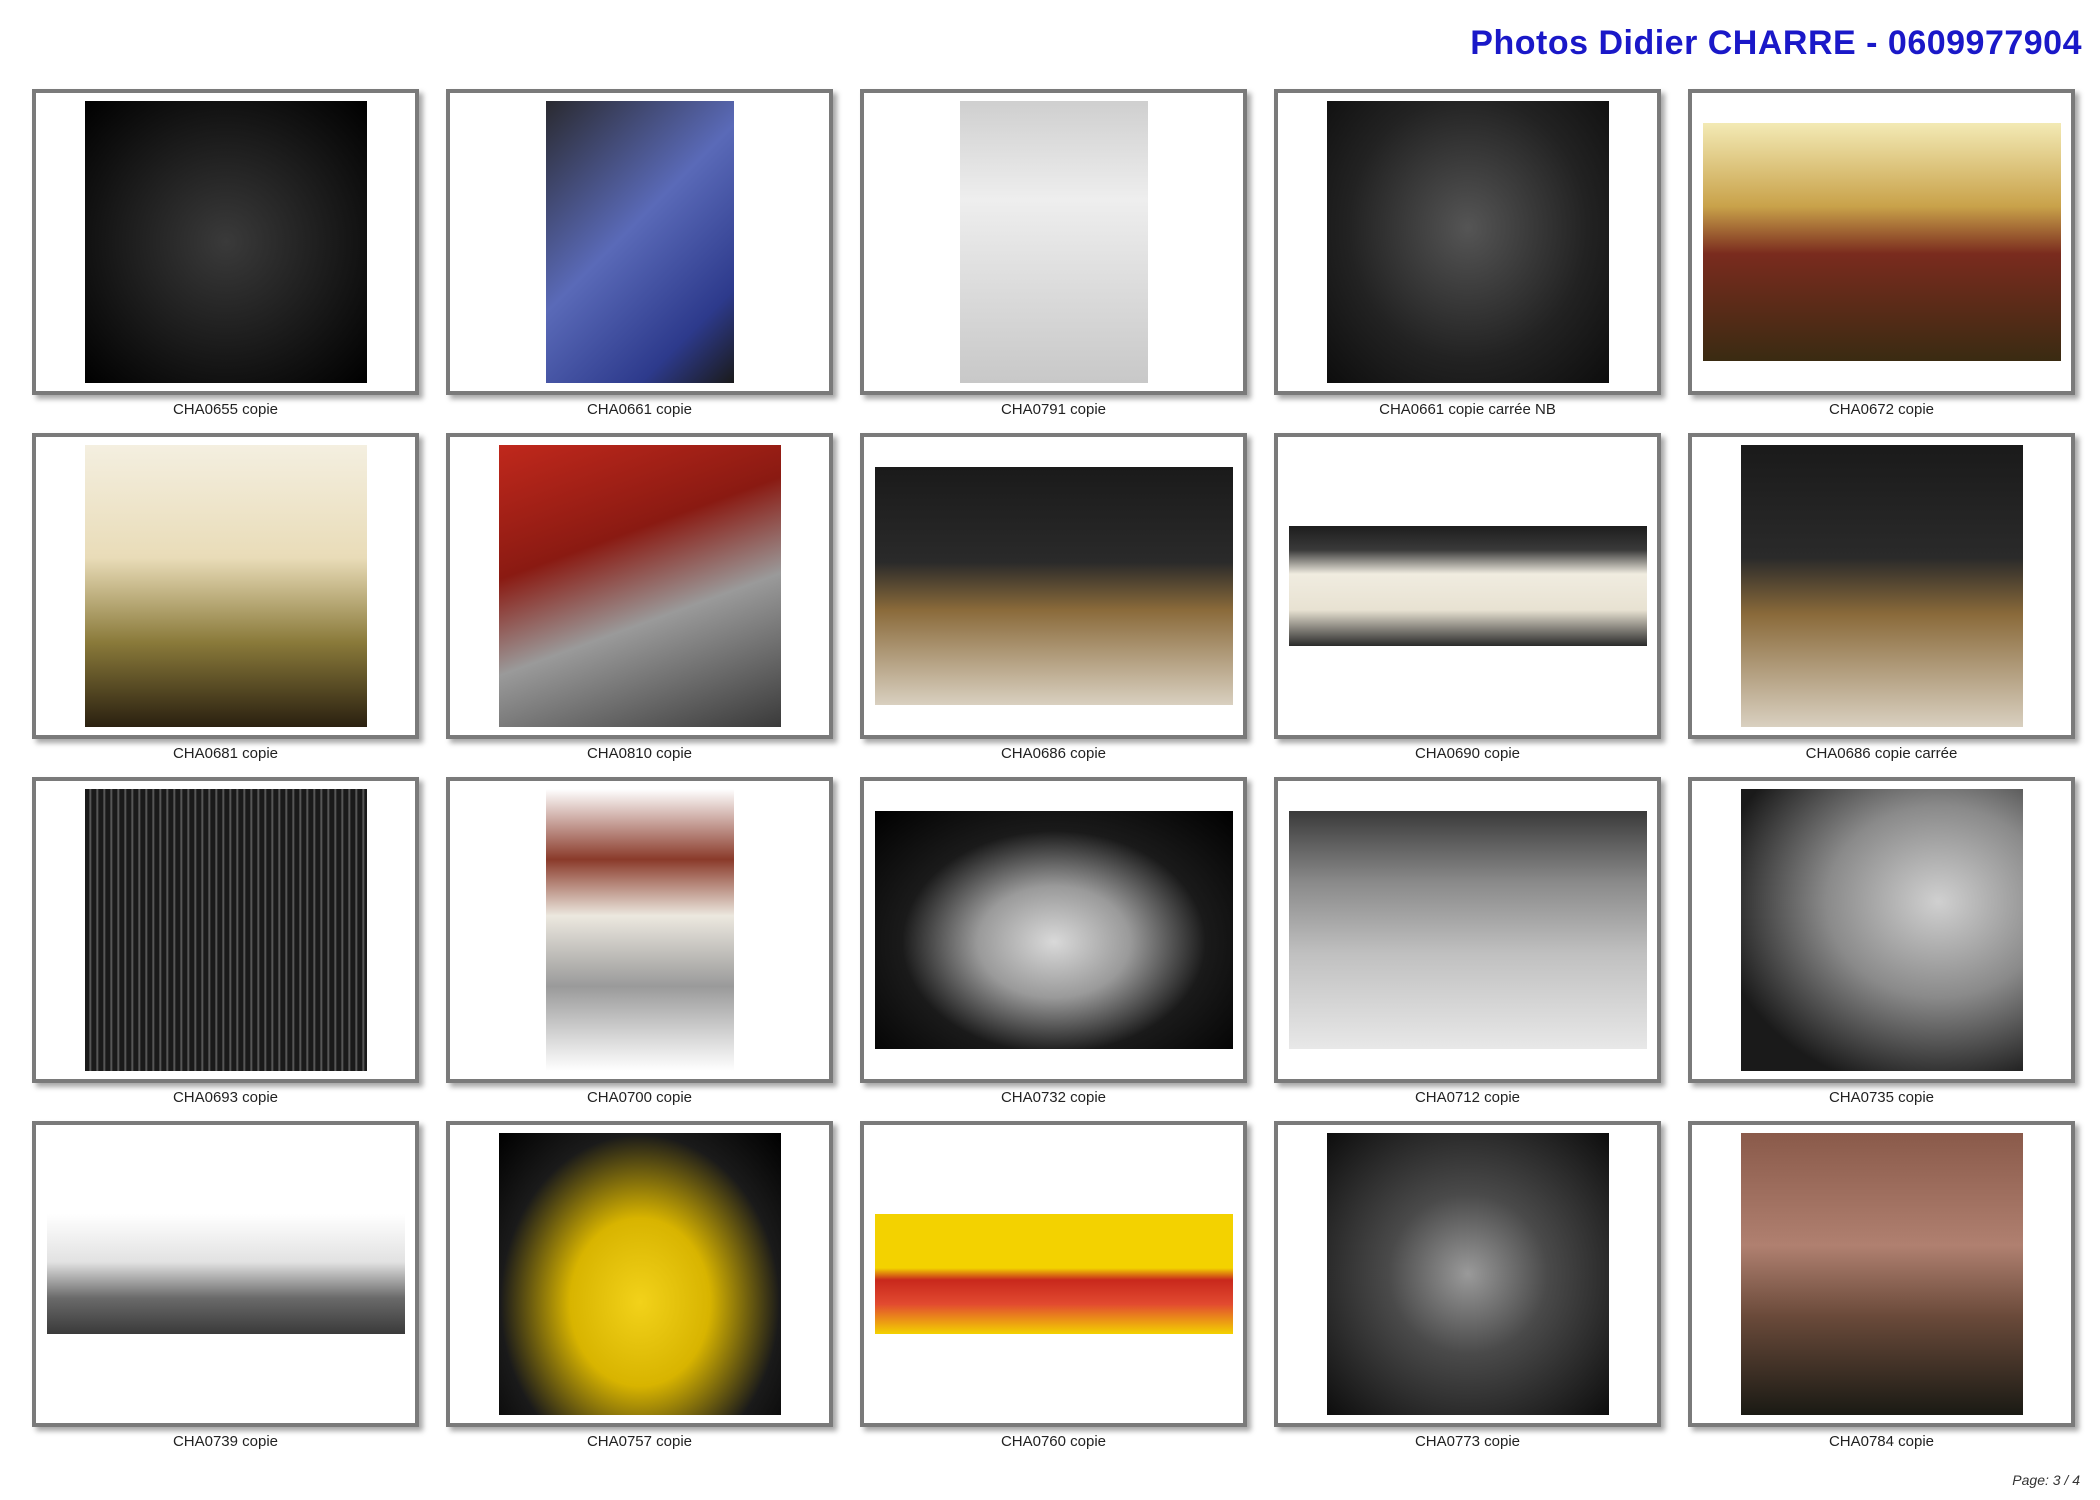 The height and width of the screenshot is (1500, 2100). What do you see at coordinates (1881, 1441) in the screenshot?
I see `thumbnail-caption: CHA0784 copie` at bounding box center [1881, 1441].